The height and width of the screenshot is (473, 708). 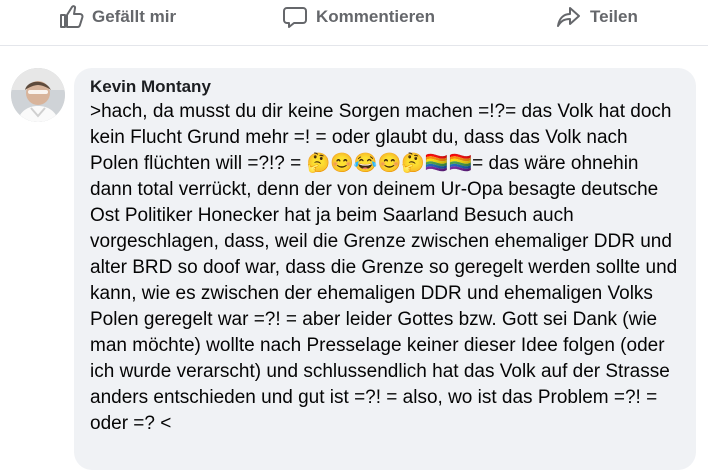 What do you see at coordinates (569, 17) in the screenshot?
I see `share-arrow-icon` at bounding box center [569, 17].